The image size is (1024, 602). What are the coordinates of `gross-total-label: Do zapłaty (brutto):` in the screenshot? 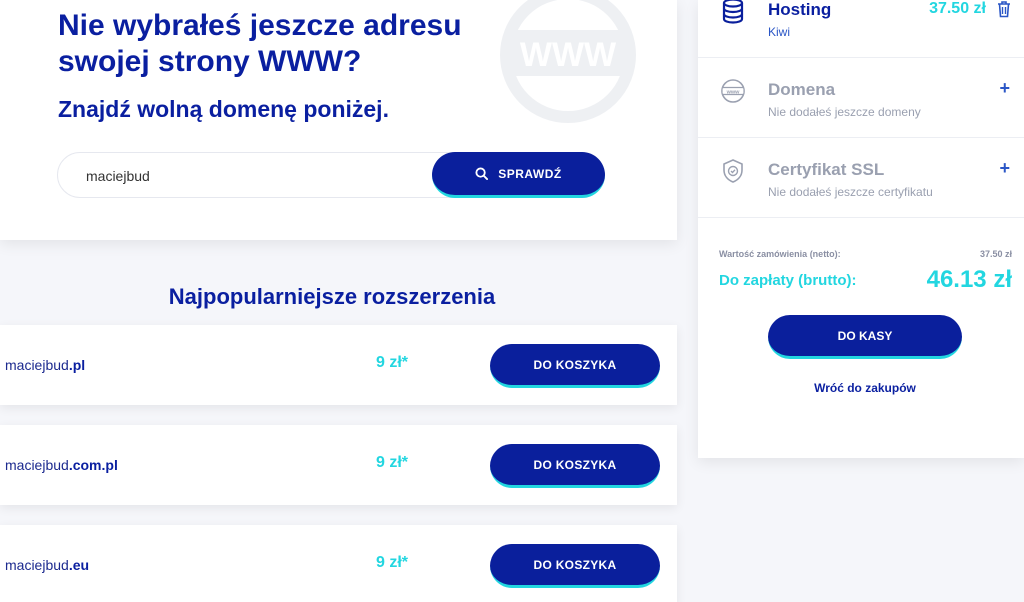 It's located at (788, 280).